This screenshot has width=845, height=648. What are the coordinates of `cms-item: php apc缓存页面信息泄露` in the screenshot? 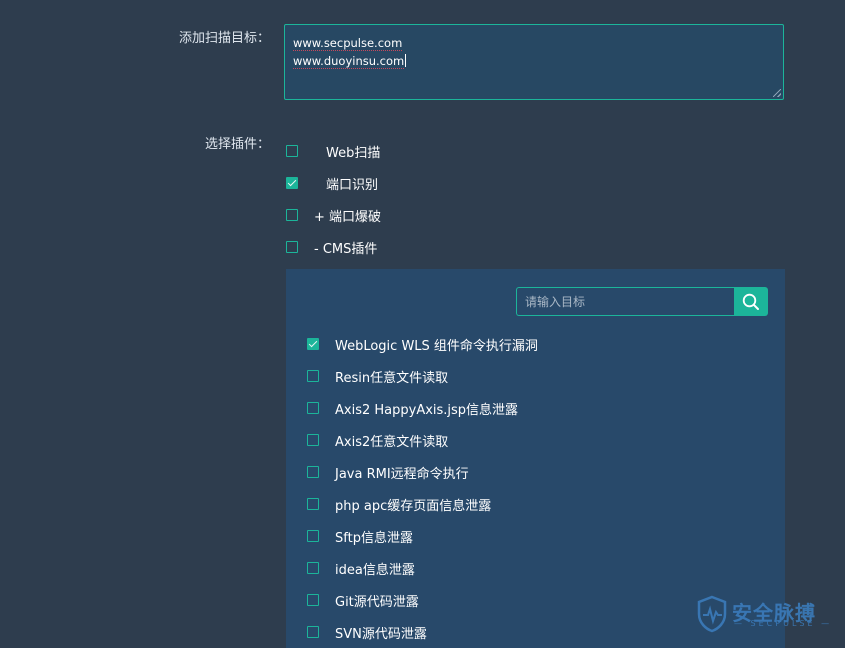 It's located at (399, 505).